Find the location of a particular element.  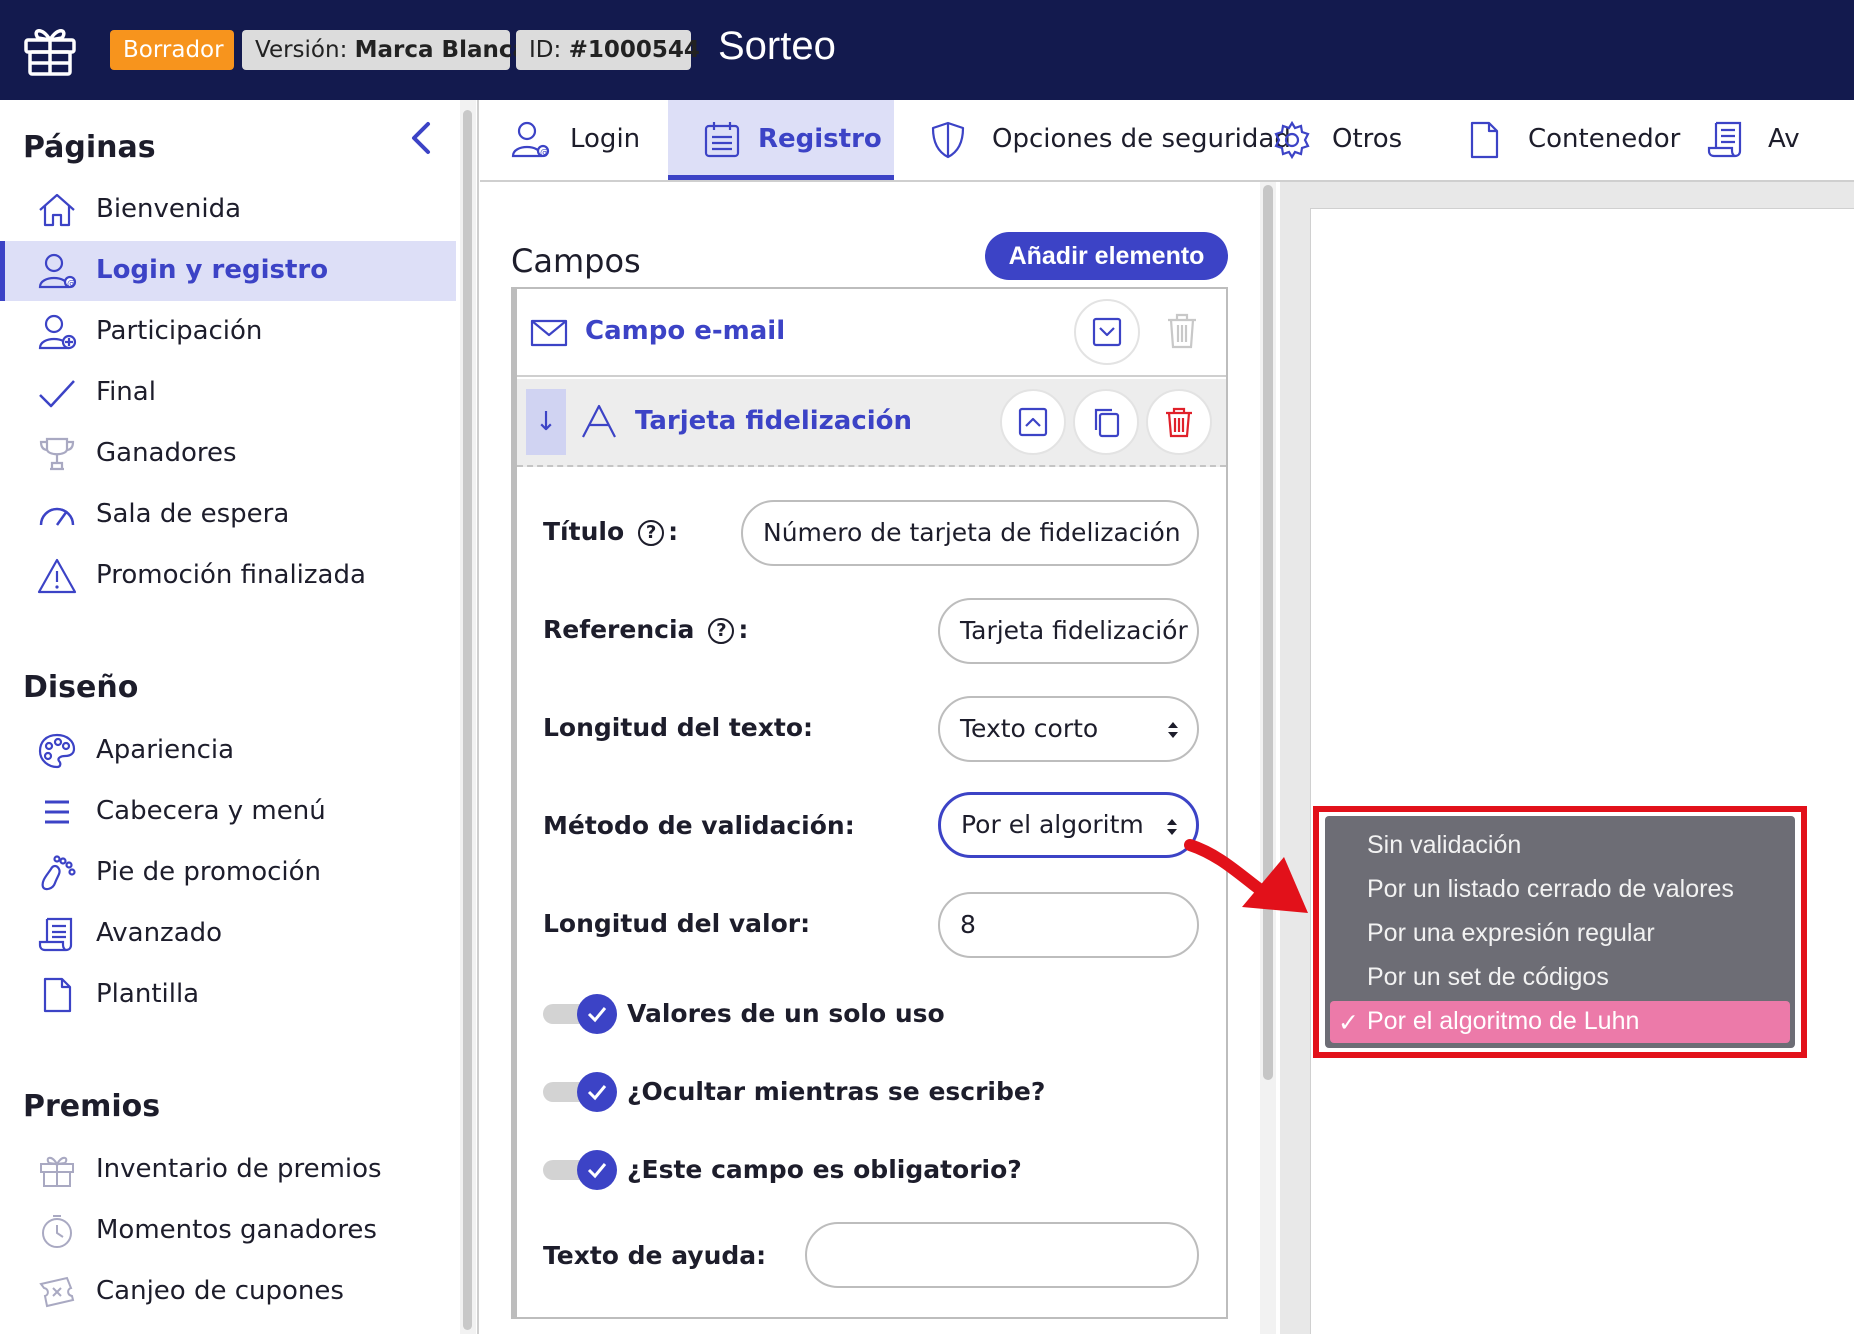

warning-icon is located at coordinates (57, 576).